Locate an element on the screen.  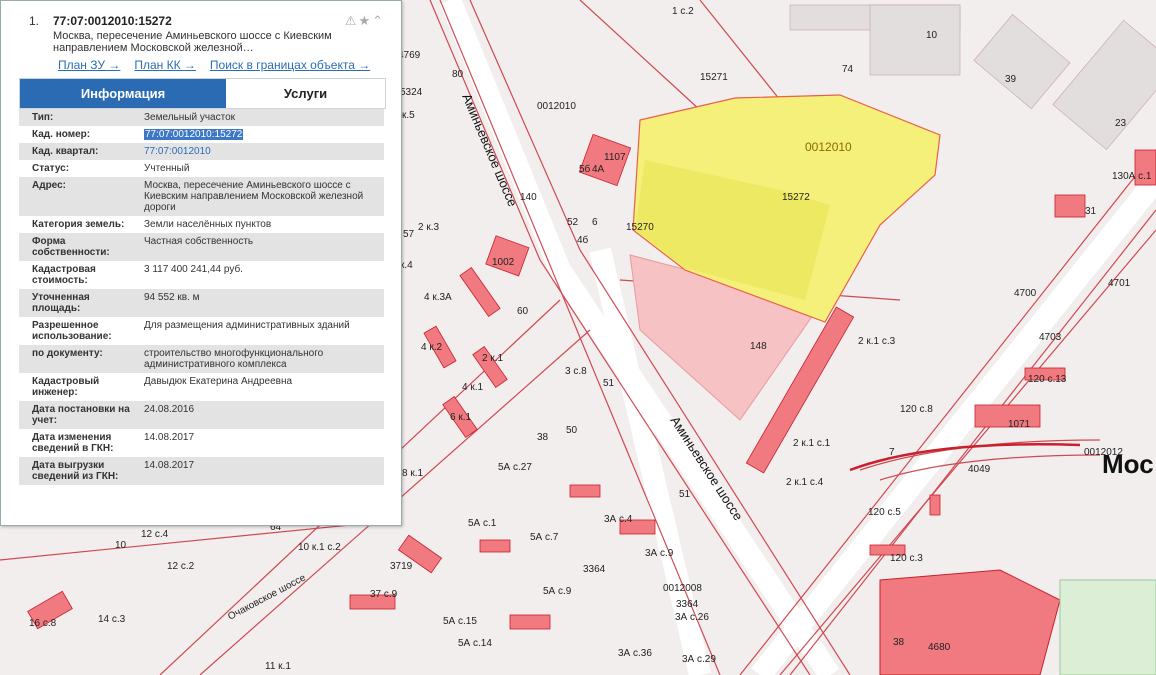
address-label: 5б is located at coordinates (585, 169).